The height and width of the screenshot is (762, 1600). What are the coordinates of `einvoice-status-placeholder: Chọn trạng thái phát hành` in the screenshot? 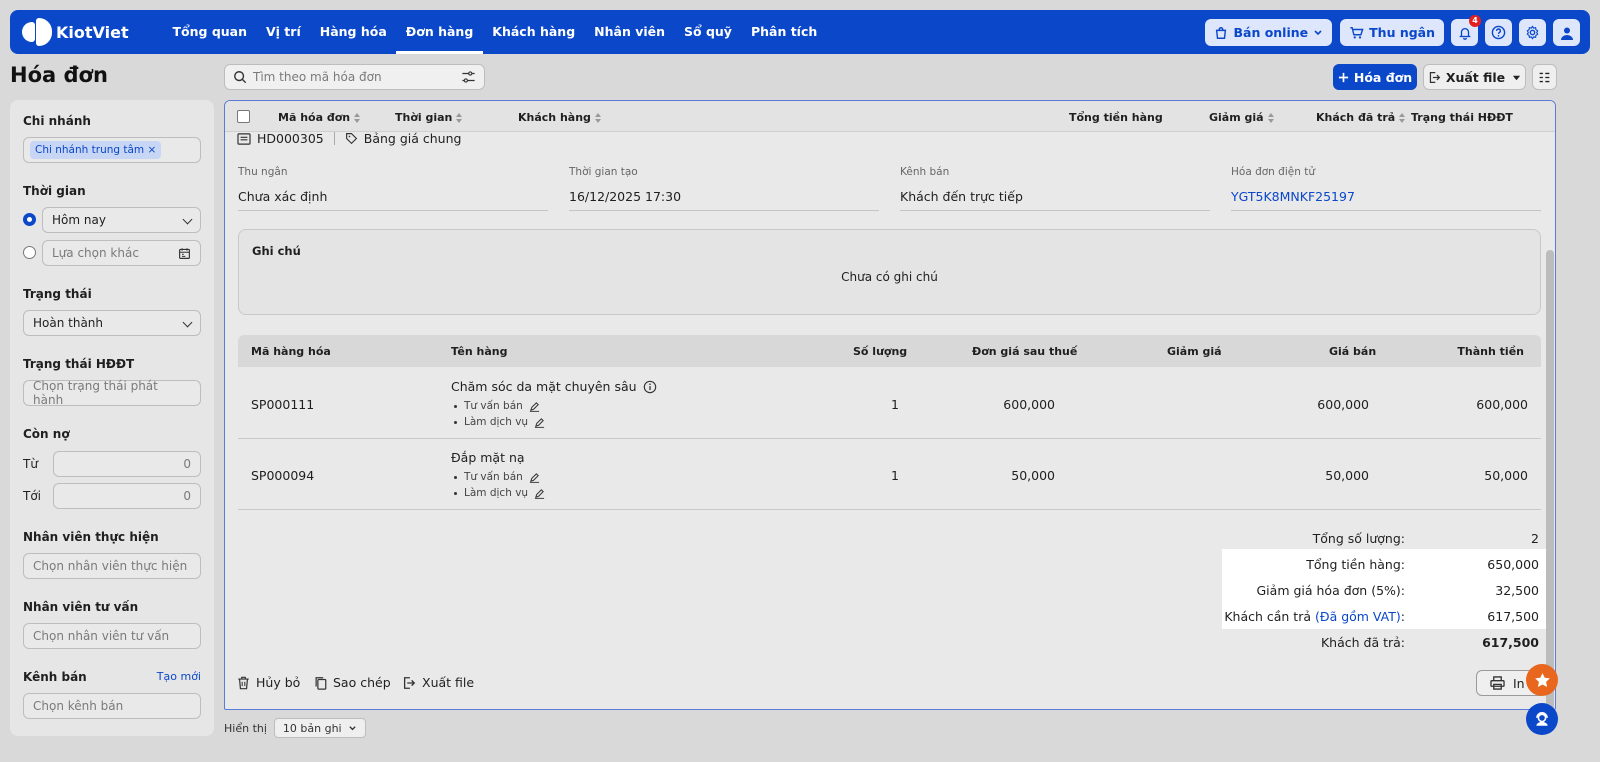 It's located at (95, 393).